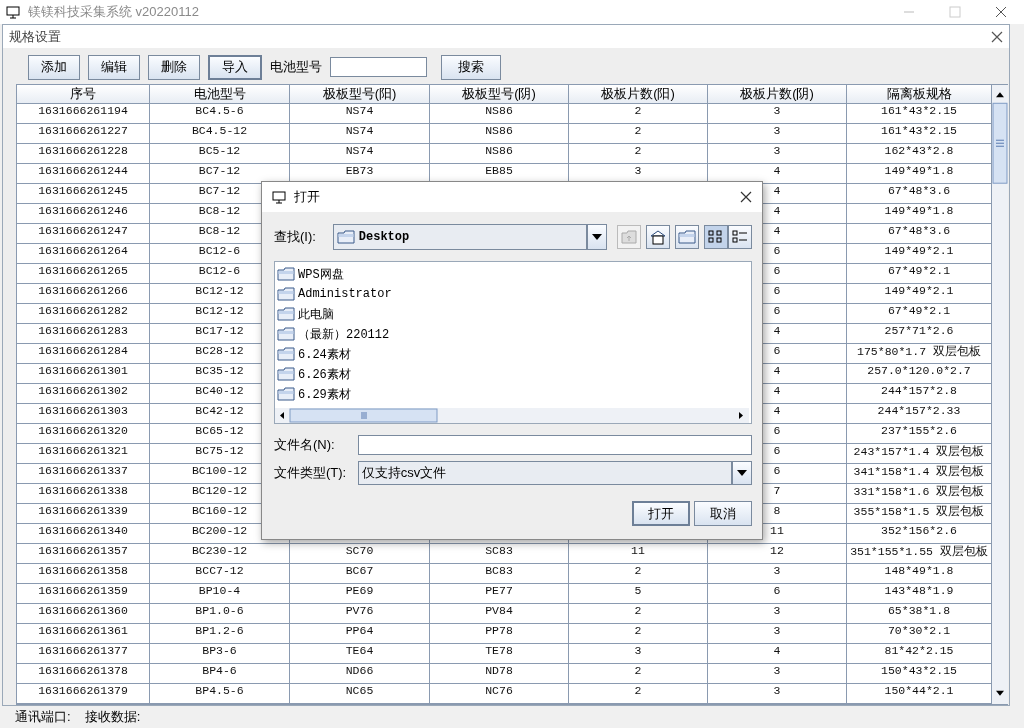 This screenshot has height=728, width=1024. What do you see at coordinates (83, 454) in the screenshot?
I see `table-cell: 1631666261321` at bounding box center [83, 454].